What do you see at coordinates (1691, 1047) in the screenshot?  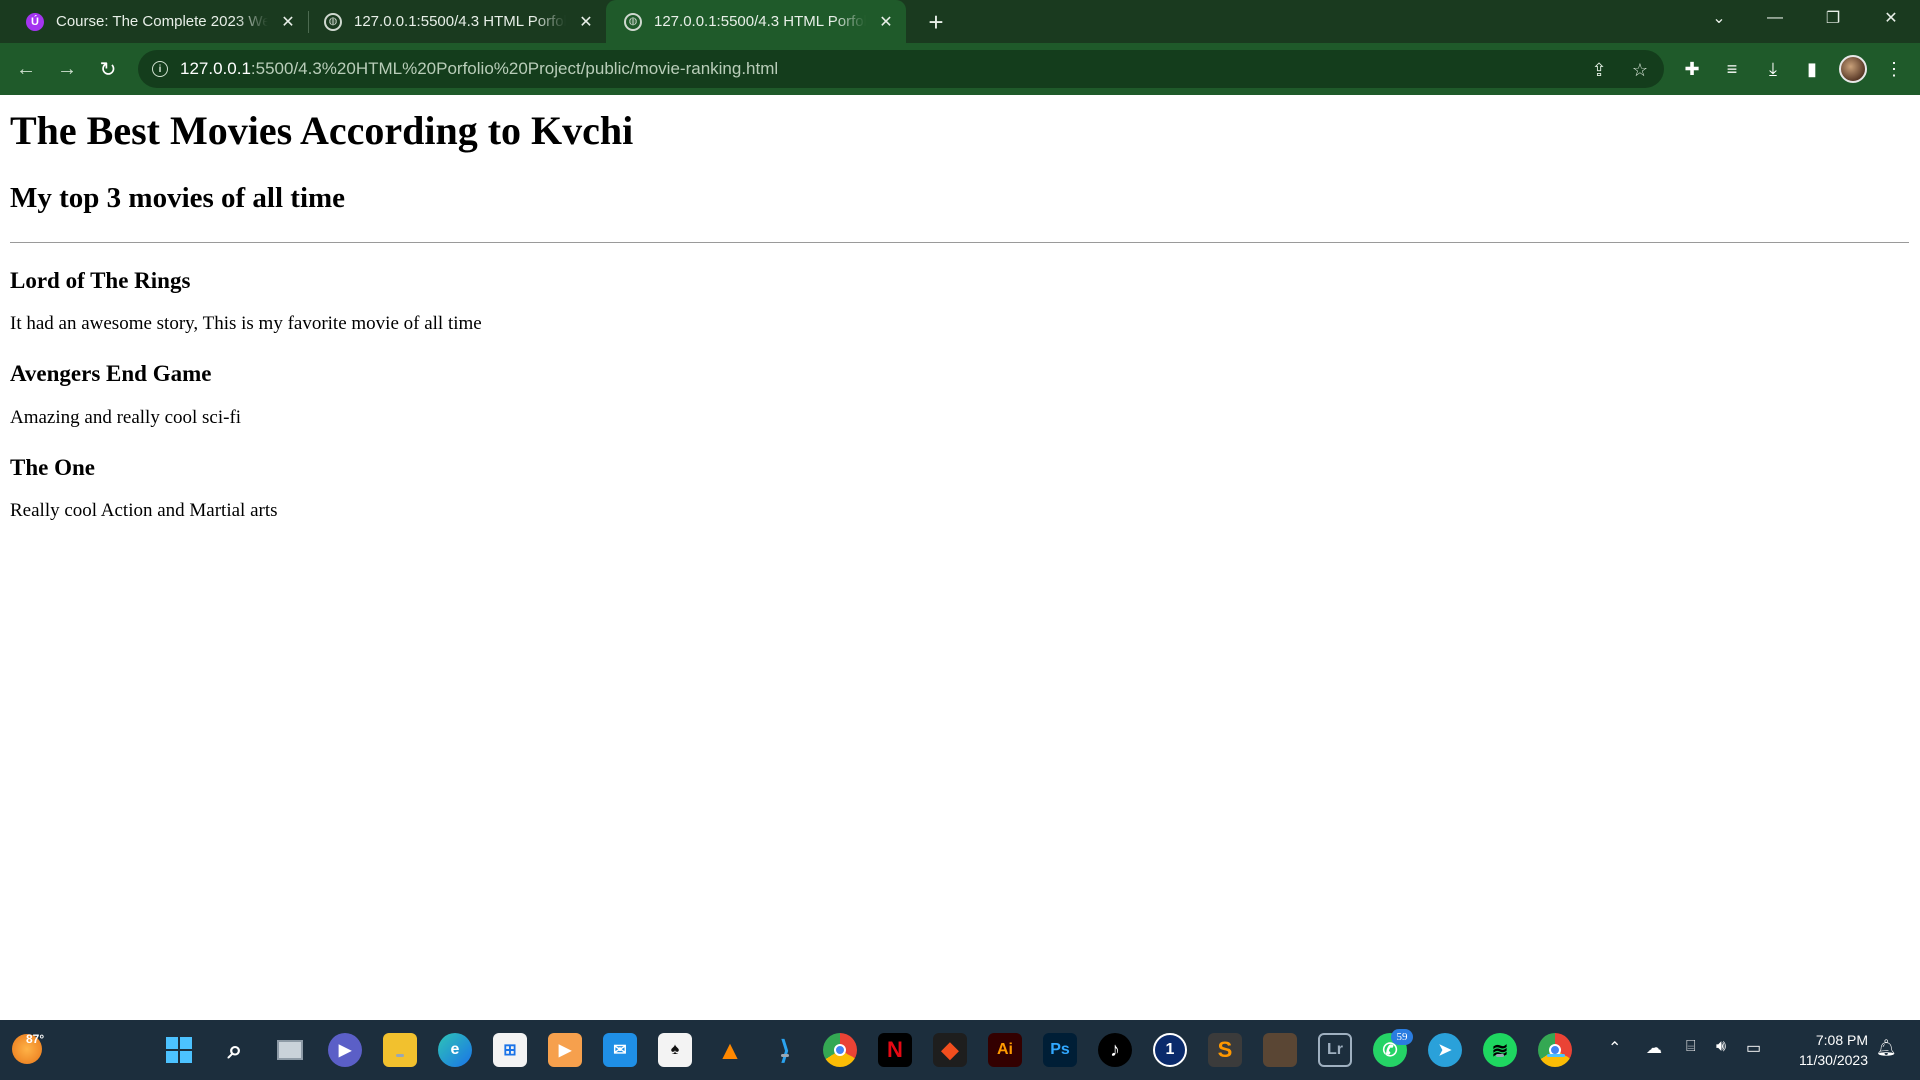 I see `network-icon: ⌸` at bounding box center [1691, 1047].